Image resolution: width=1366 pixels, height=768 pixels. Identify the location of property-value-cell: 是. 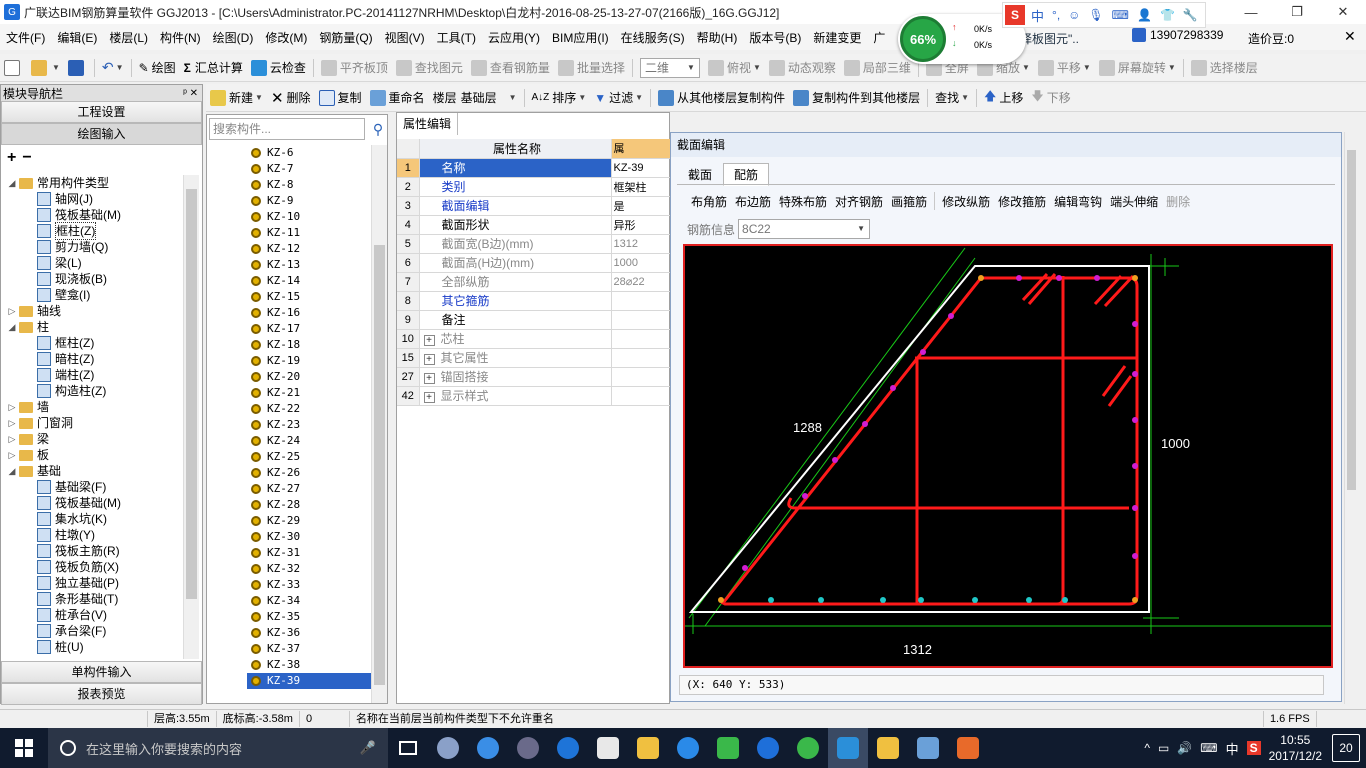
(641, 206).